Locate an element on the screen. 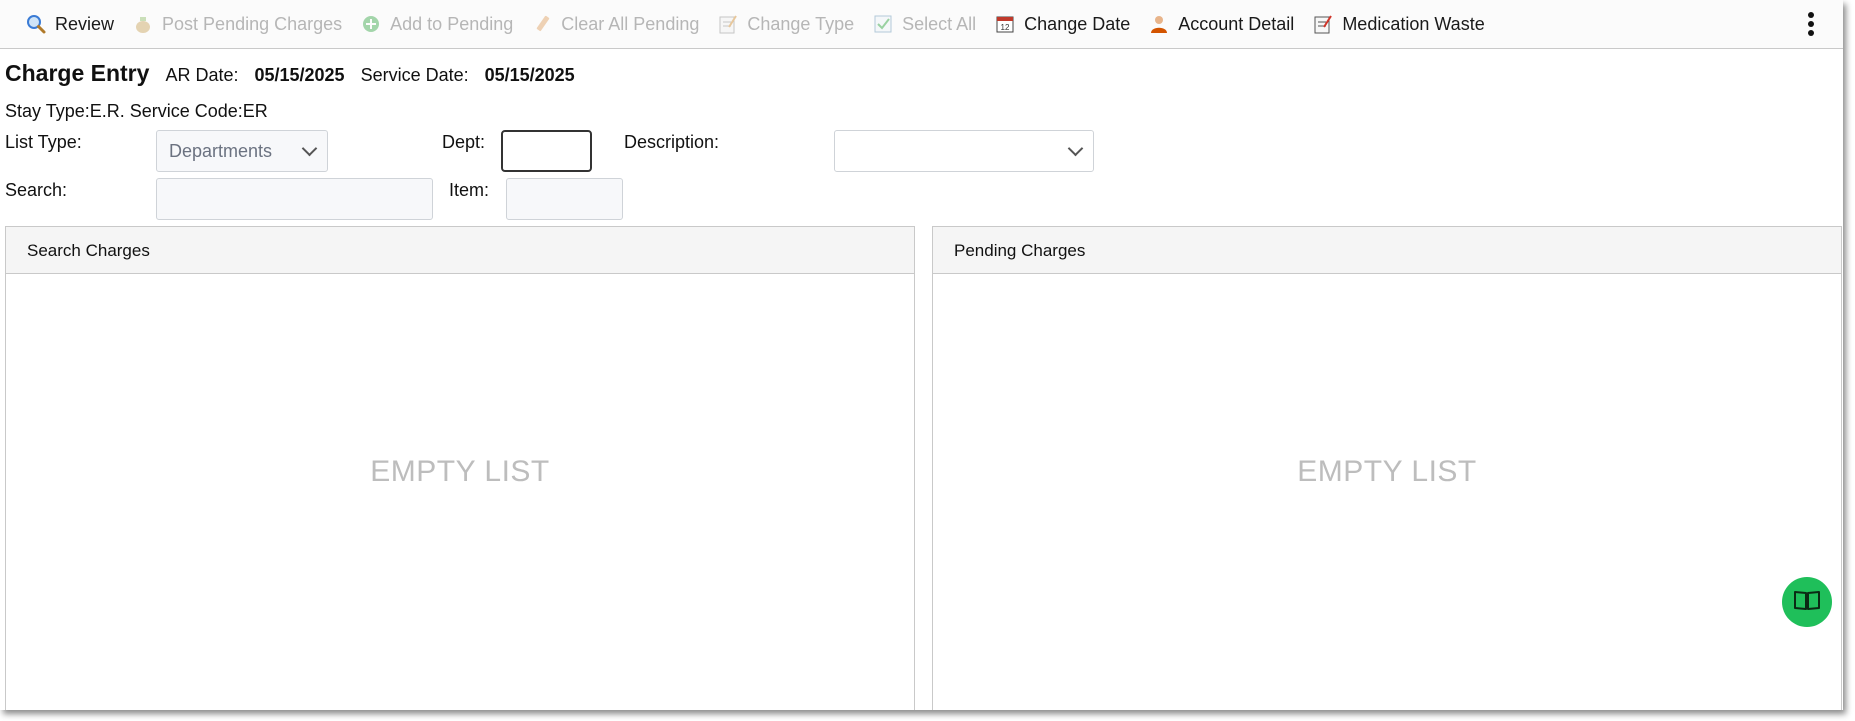 The image size is (1855, 721). clear-all-pending-button: Clear All Pending is located at coordinates (615, 24).